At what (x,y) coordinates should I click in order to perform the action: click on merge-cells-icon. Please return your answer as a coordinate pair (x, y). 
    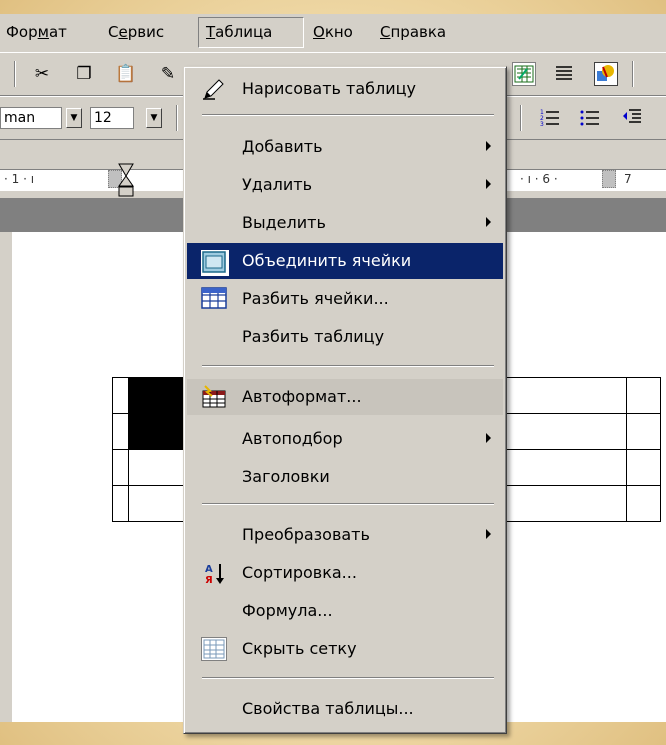
    Looking at the image, I should click on (215, 263).